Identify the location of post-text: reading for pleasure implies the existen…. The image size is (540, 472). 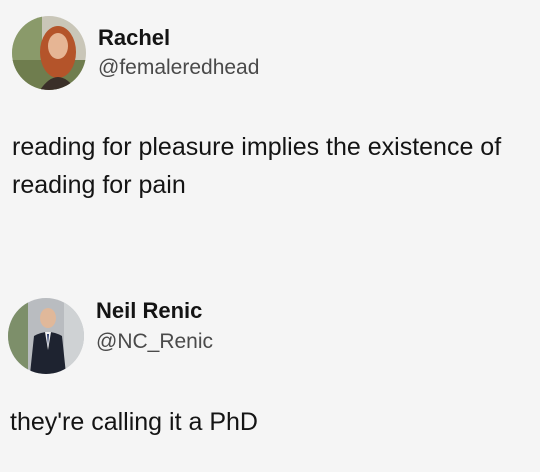
(257, 166).